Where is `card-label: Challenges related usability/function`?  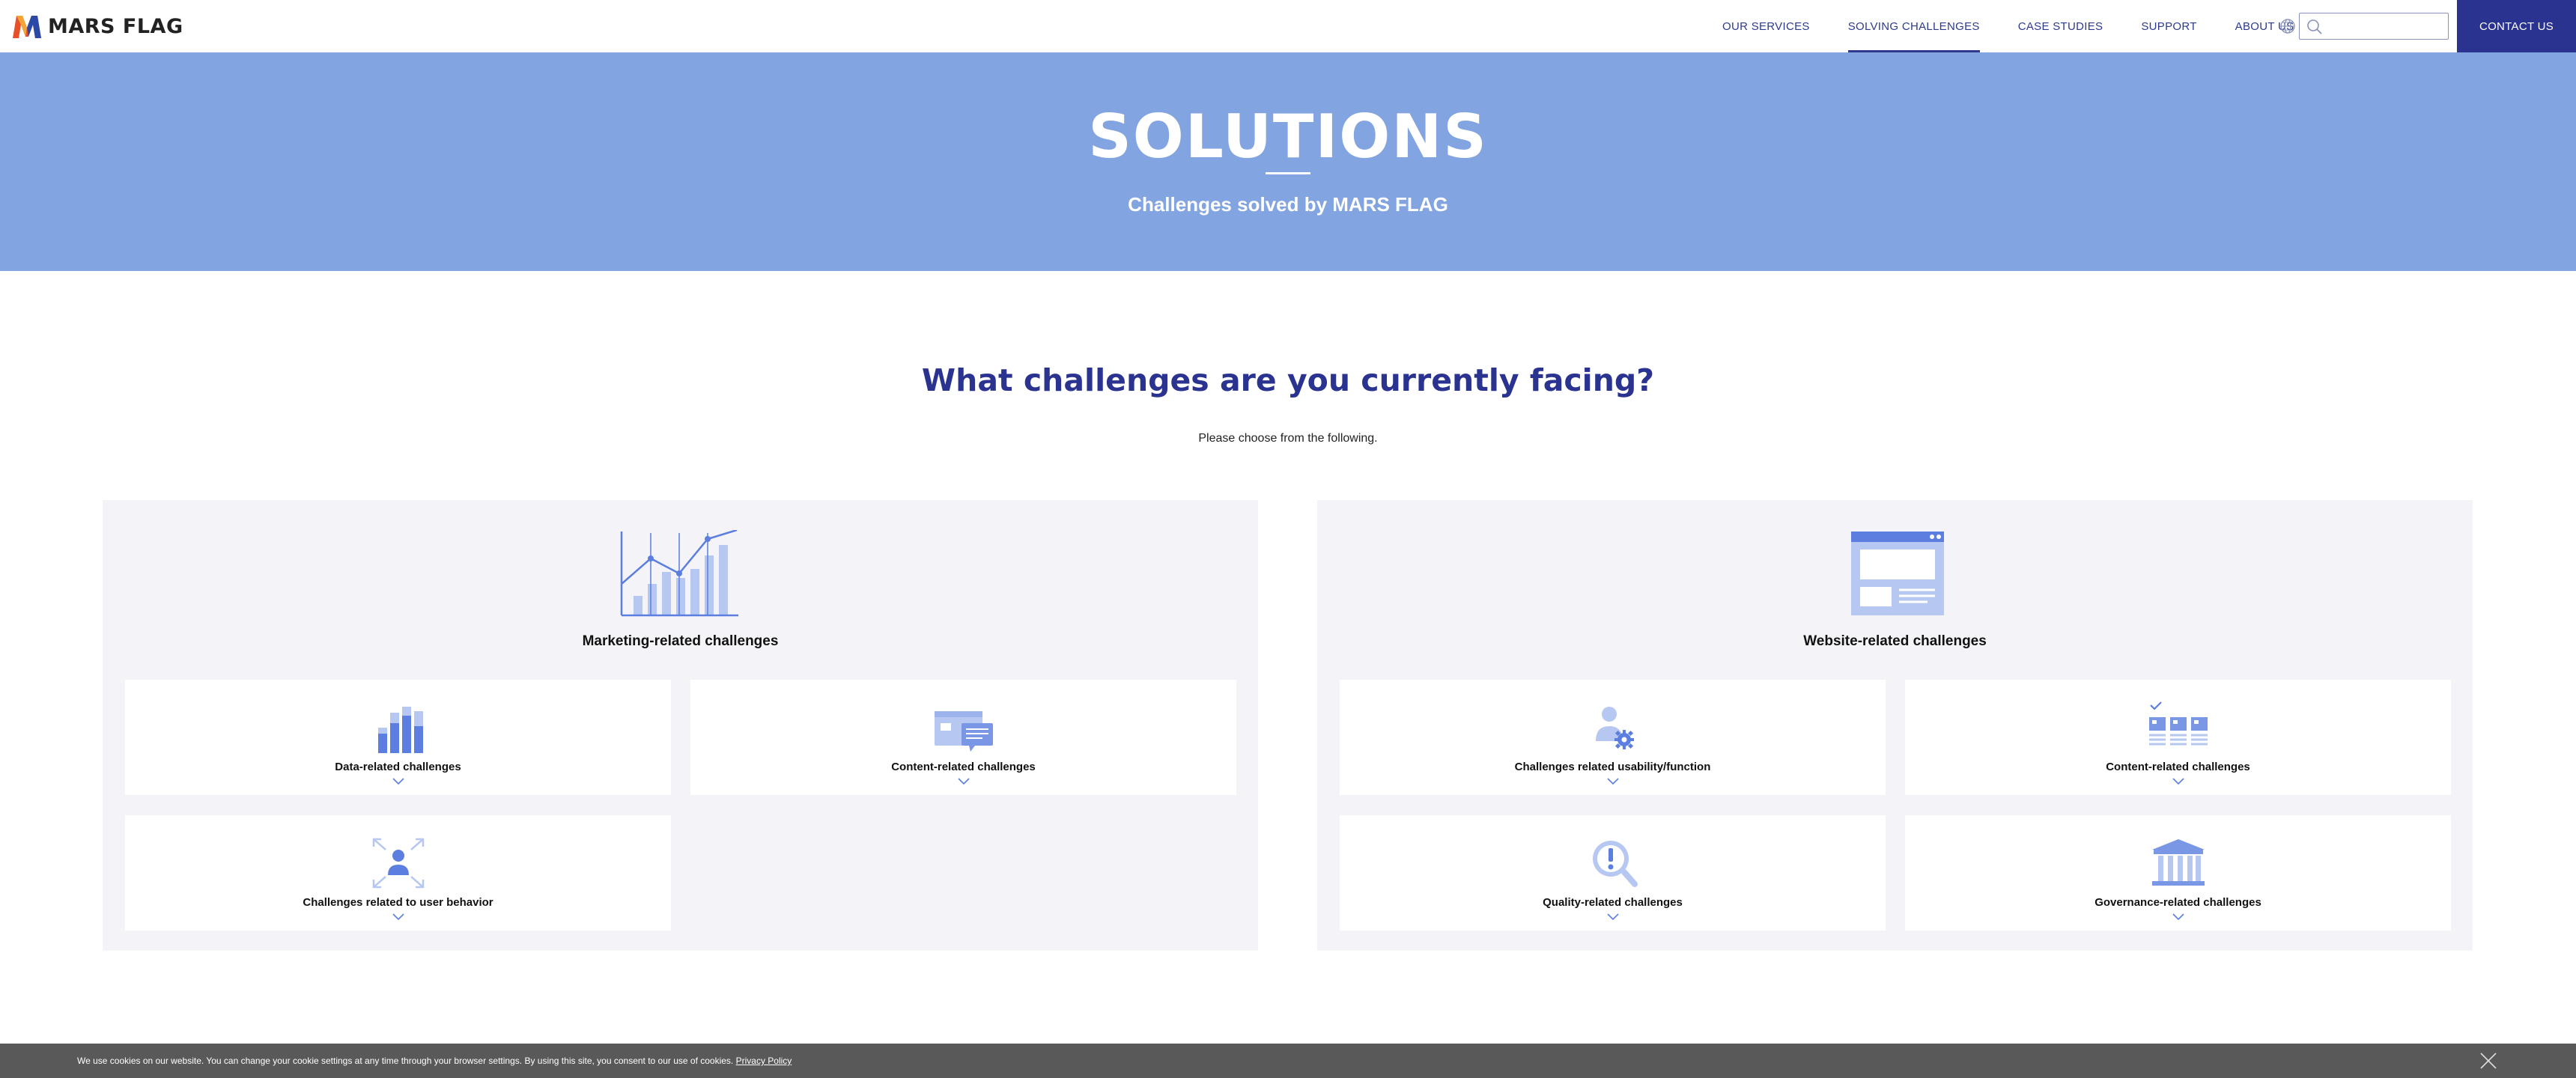
card-label: Challenges related usability/function is located at coordinates (1612, 767).